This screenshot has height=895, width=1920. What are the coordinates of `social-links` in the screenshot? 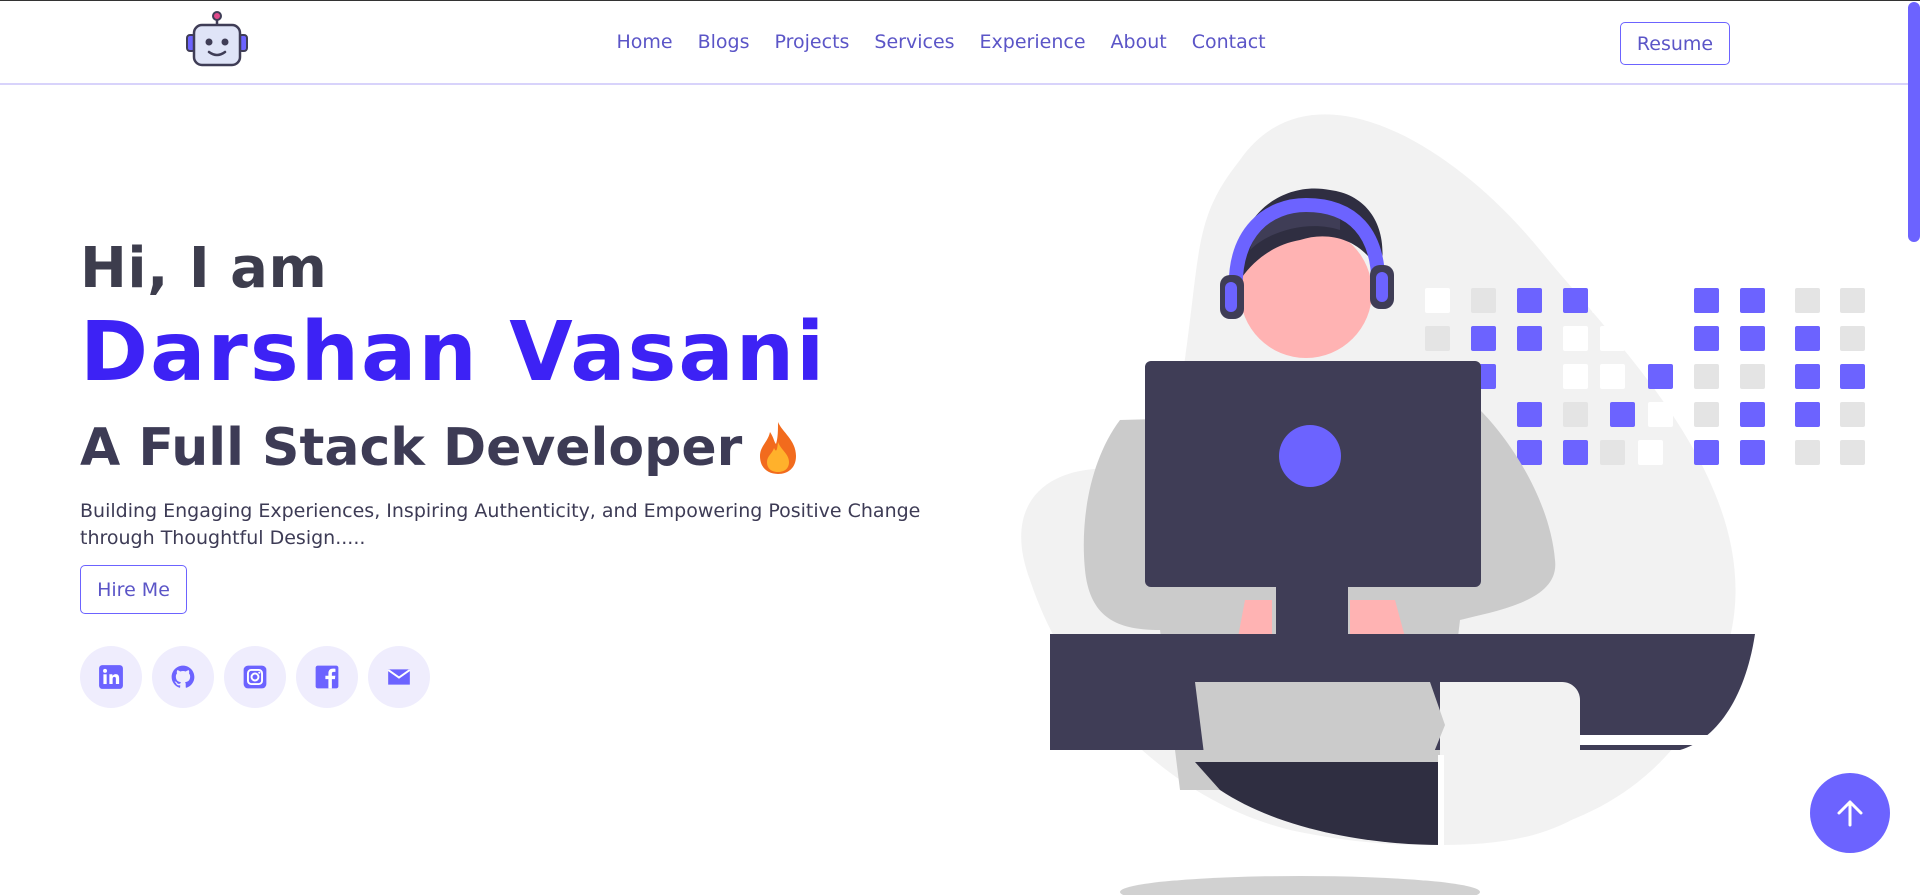 It's located at (255, 677).